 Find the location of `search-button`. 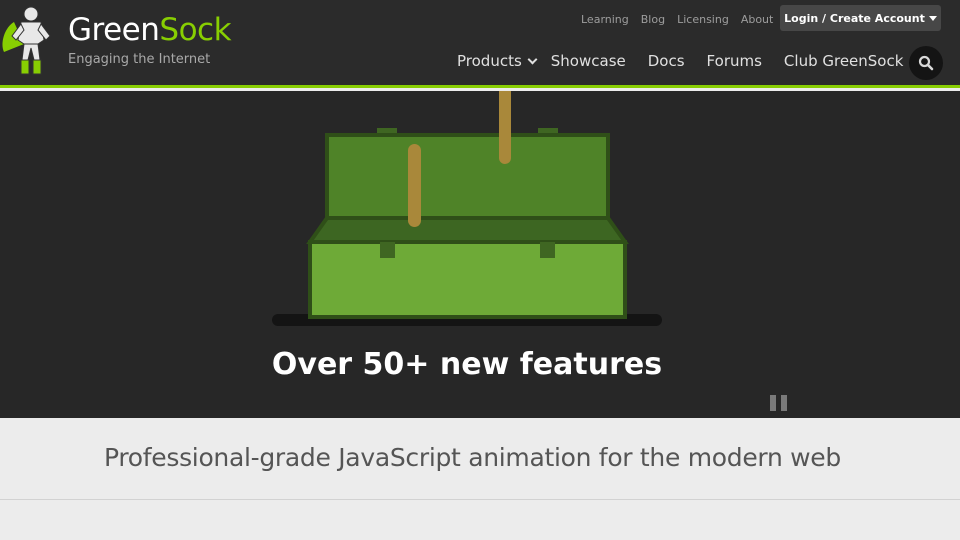

search-button is located at coordinates (926, 63).